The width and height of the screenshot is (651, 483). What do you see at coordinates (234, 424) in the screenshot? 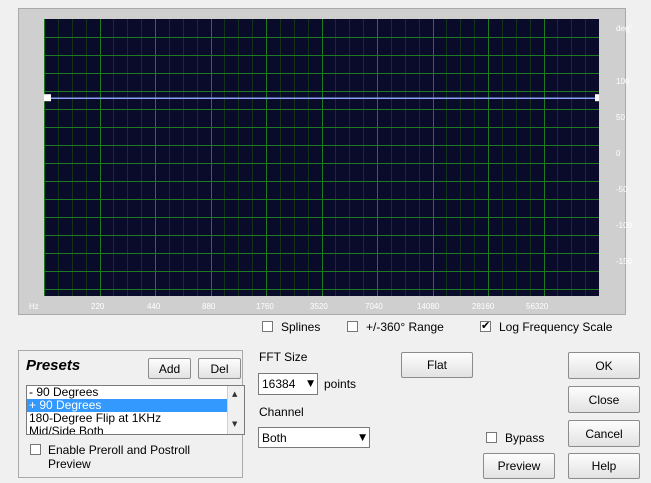
I see `scroll-down-icon: ▼` at bounding box center [234, 424].